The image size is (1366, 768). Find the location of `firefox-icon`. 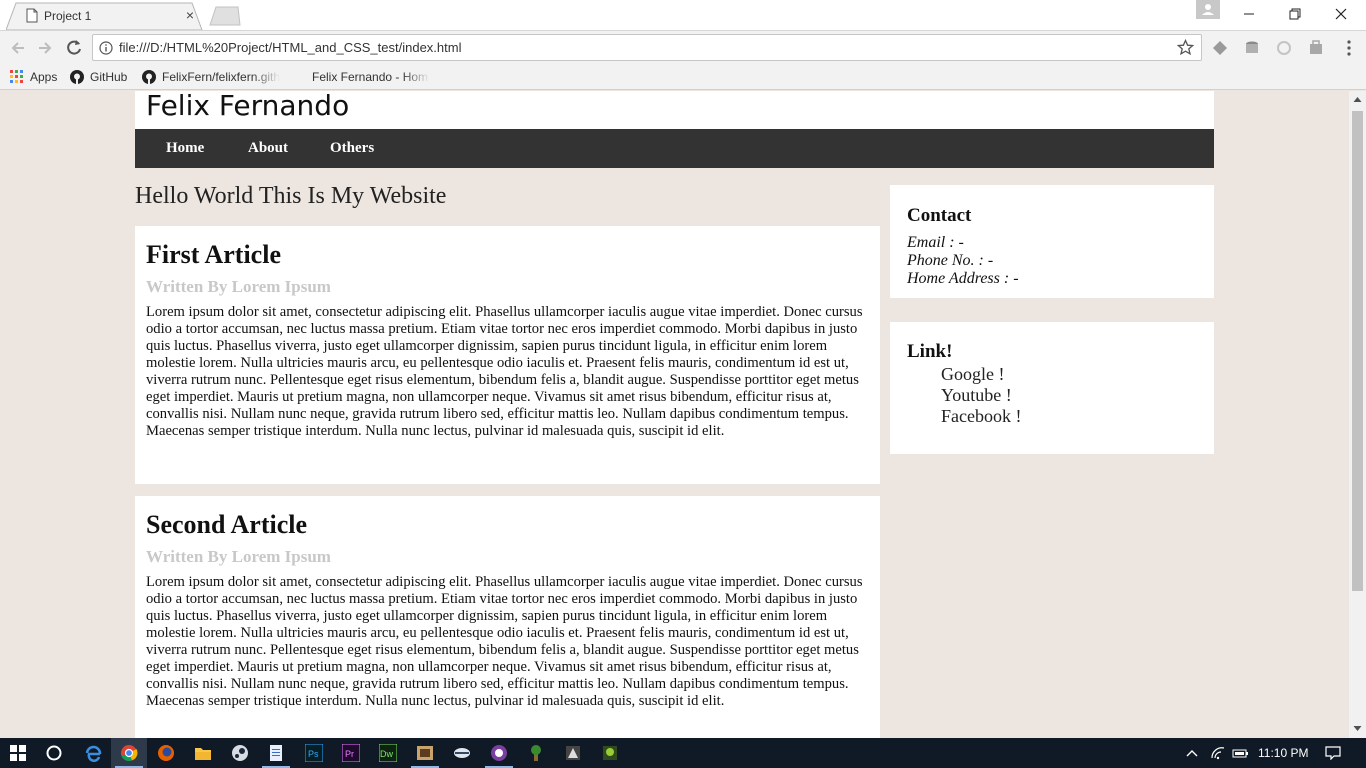

firefox-icon is located at coordinates (166, 753).